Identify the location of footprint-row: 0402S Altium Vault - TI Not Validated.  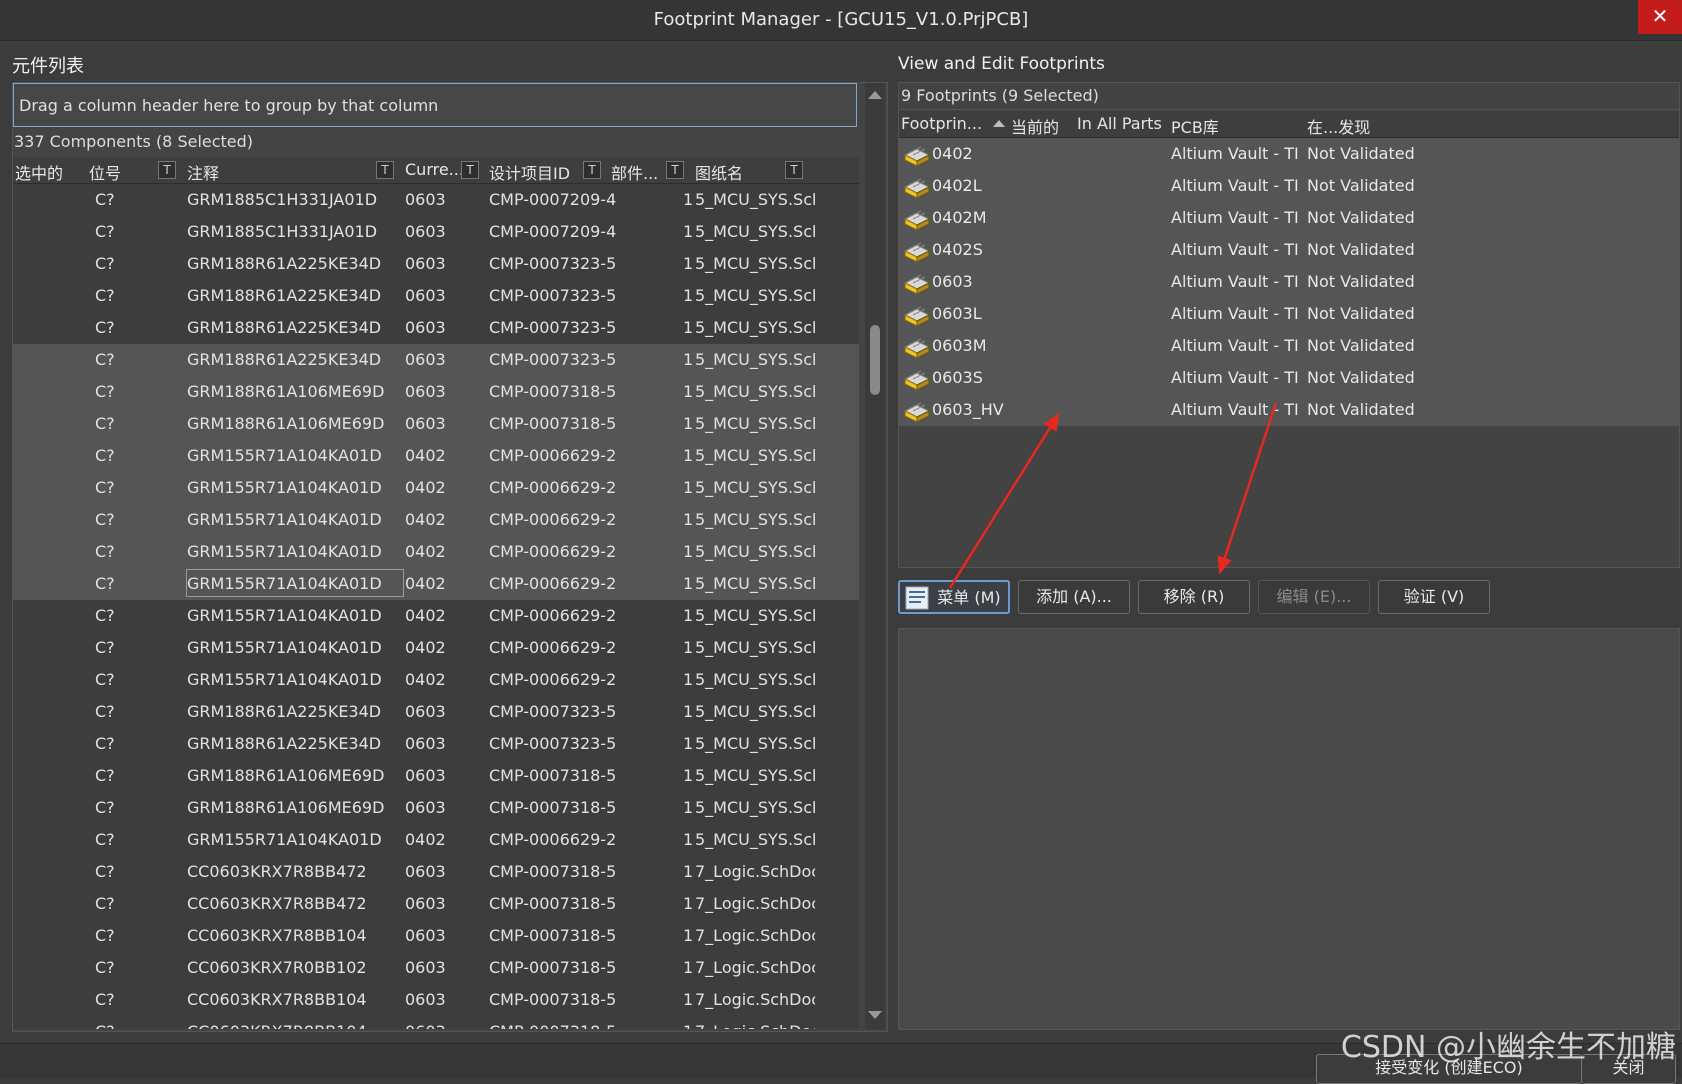
(1289, 250).